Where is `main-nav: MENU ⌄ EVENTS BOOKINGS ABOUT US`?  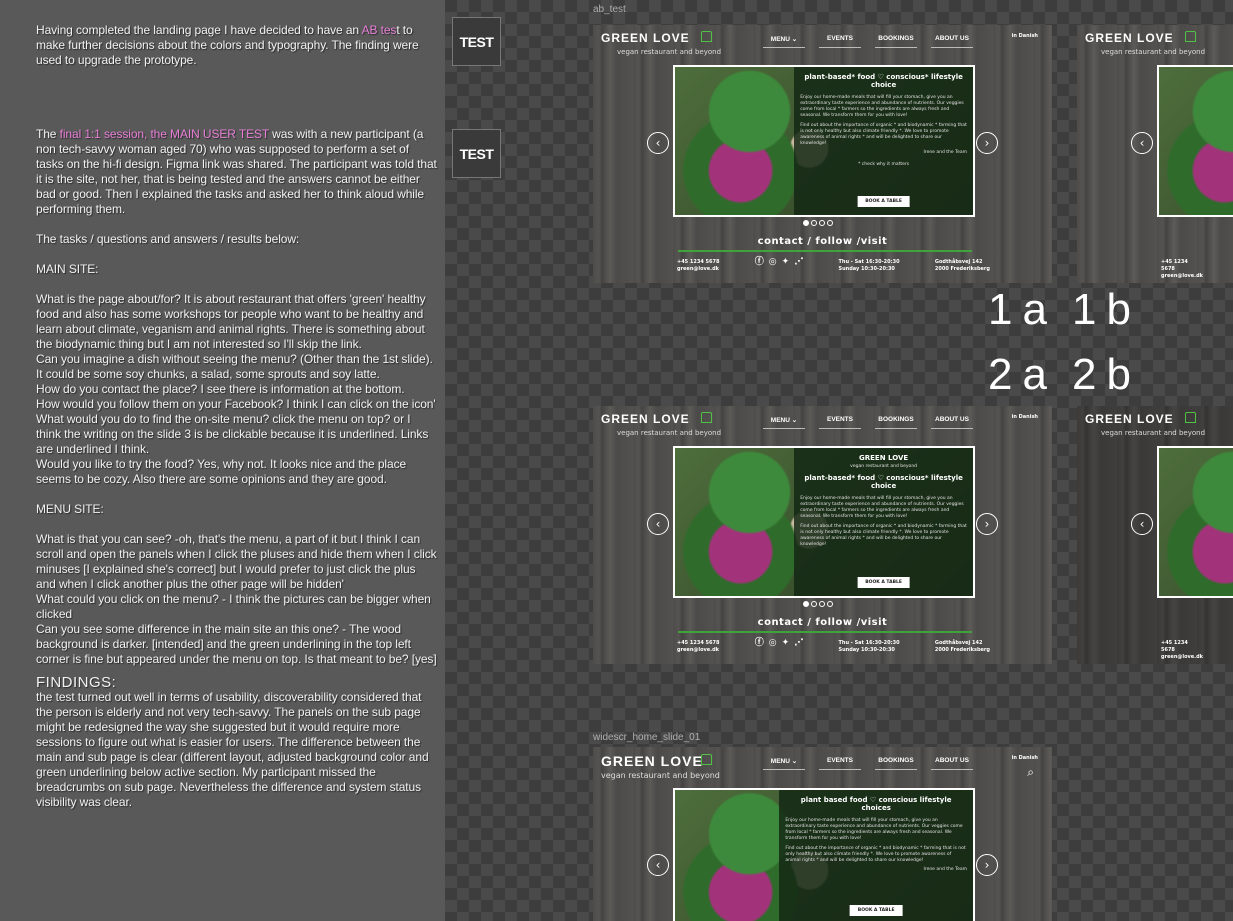 main-nav: MENU ⌄ EVENTS BOOKINGS ABOUT US is located at coordinates (868, 41).